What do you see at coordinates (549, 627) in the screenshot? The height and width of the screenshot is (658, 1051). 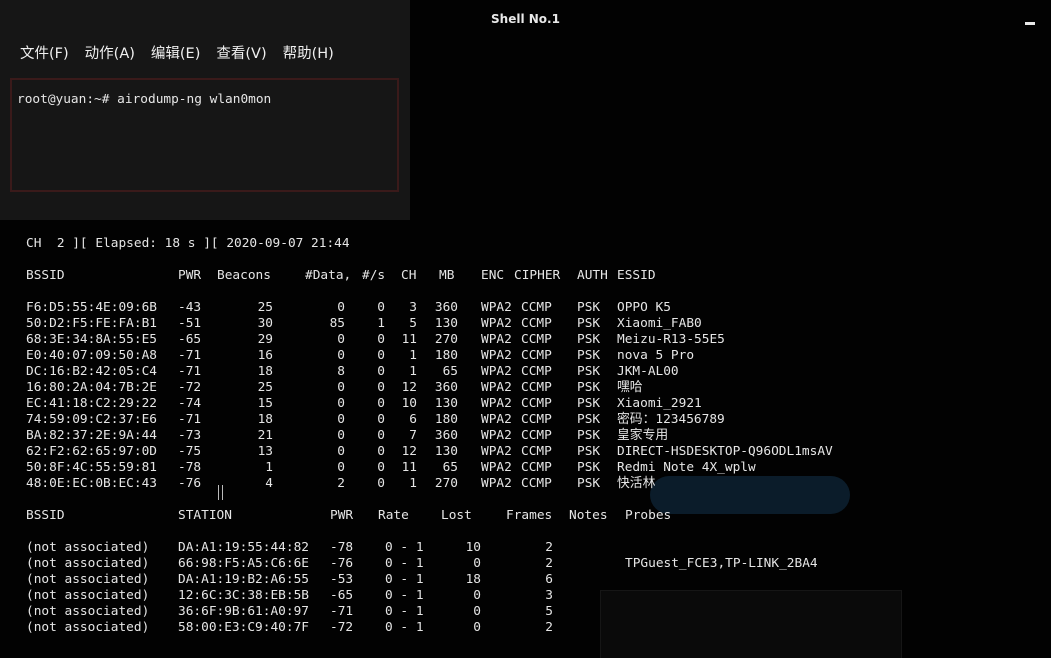 I see `station-frames-cell: 2` at bounding box center [549, 627].